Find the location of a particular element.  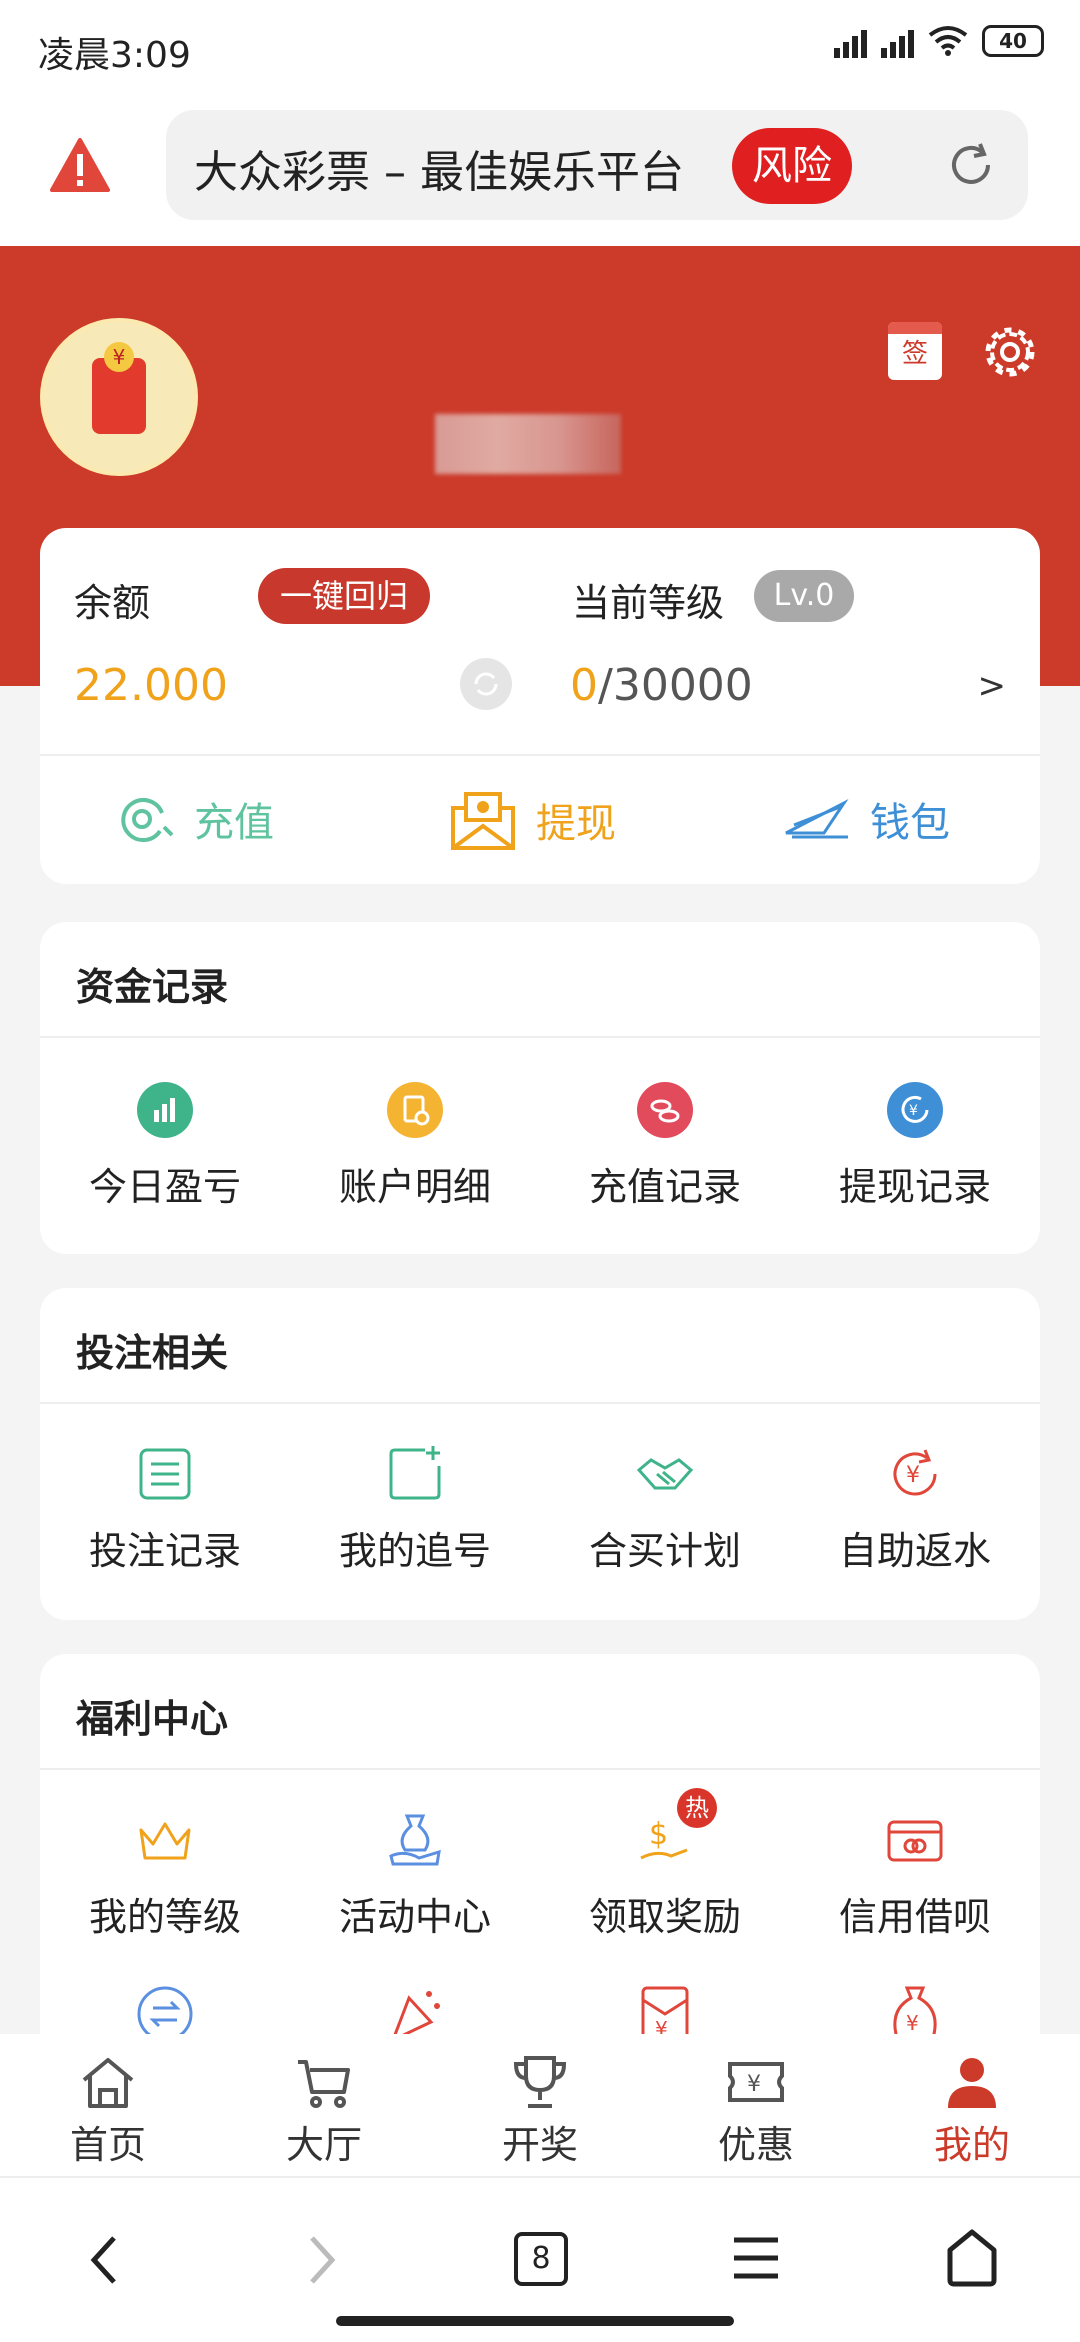

activity-center-item: 活动中心 is located at coordinates (415, 1875).